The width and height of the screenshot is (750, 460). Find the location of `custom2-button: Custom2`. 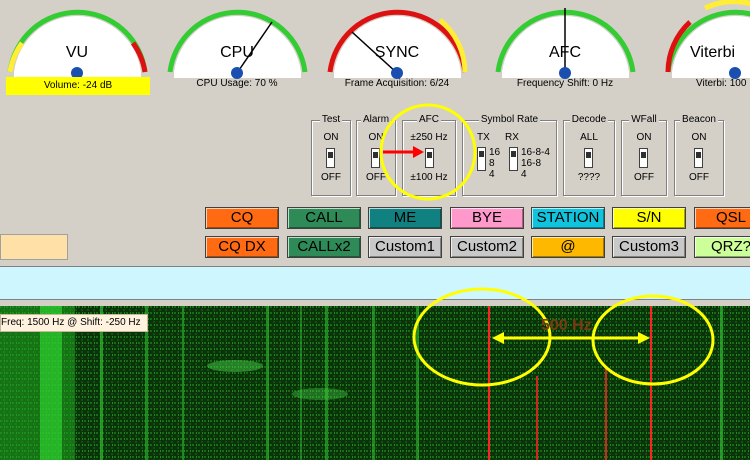

custom2-button: Custom2 is located at coordinates (487, 247).